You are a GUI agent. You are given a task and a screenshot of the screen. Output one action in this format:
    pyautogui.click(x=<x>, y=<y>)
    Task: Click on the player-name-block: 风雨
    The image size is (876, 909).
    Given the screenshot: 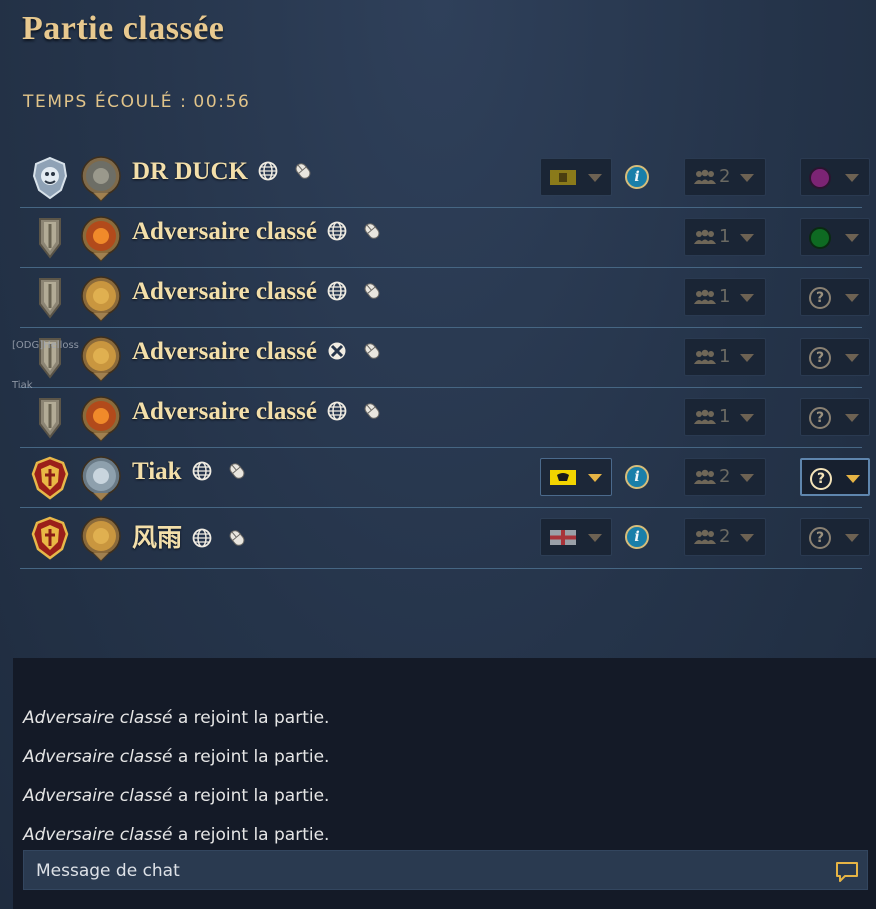 What is the action you would take?
    pyautogui.click(x=190, y=536)
    